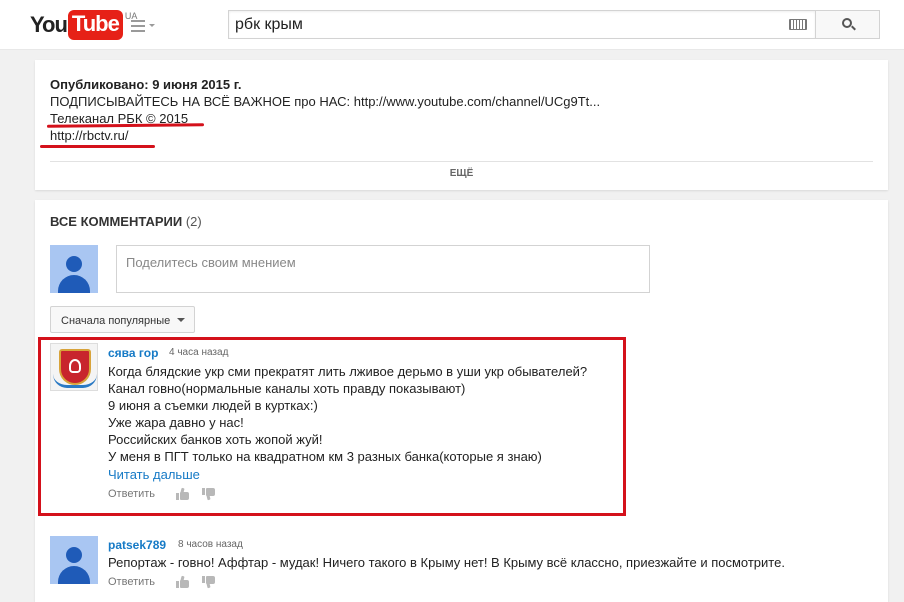 This screenshot has height=602, width=904. I want to click on thumbs-down-icon, so click(208, 582).